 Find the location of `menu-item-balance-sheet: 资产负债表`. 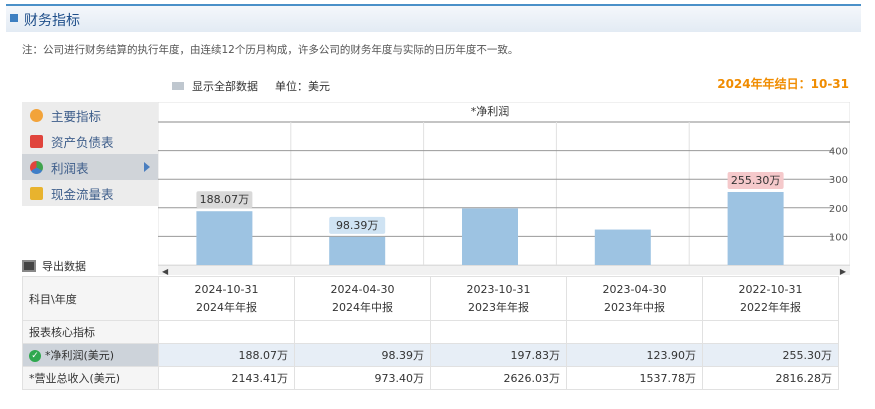

menu-item-balance-sheet: 资产负债表 is located at coordinates (90, 141).